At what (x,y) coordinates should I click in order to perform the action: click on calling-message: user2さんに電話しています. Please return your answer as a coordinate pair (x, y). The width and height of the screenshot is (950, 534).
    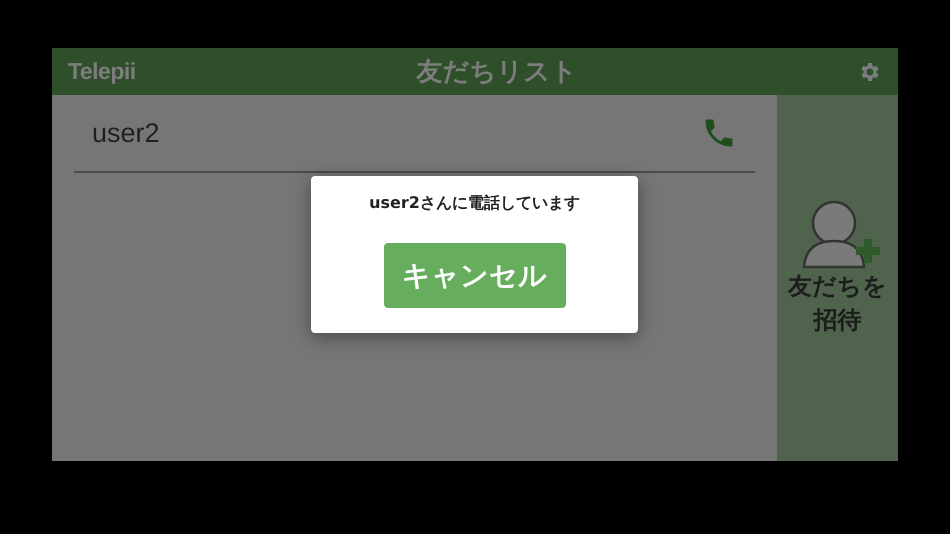
    Looking at the image, I should click on (474, 203).